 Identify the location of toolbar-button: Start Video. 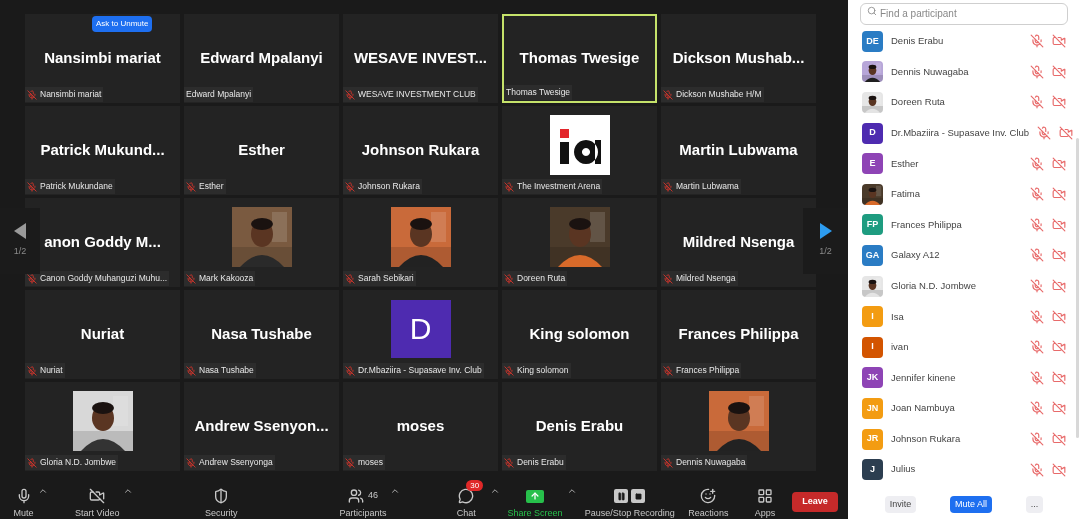
(97, 499).